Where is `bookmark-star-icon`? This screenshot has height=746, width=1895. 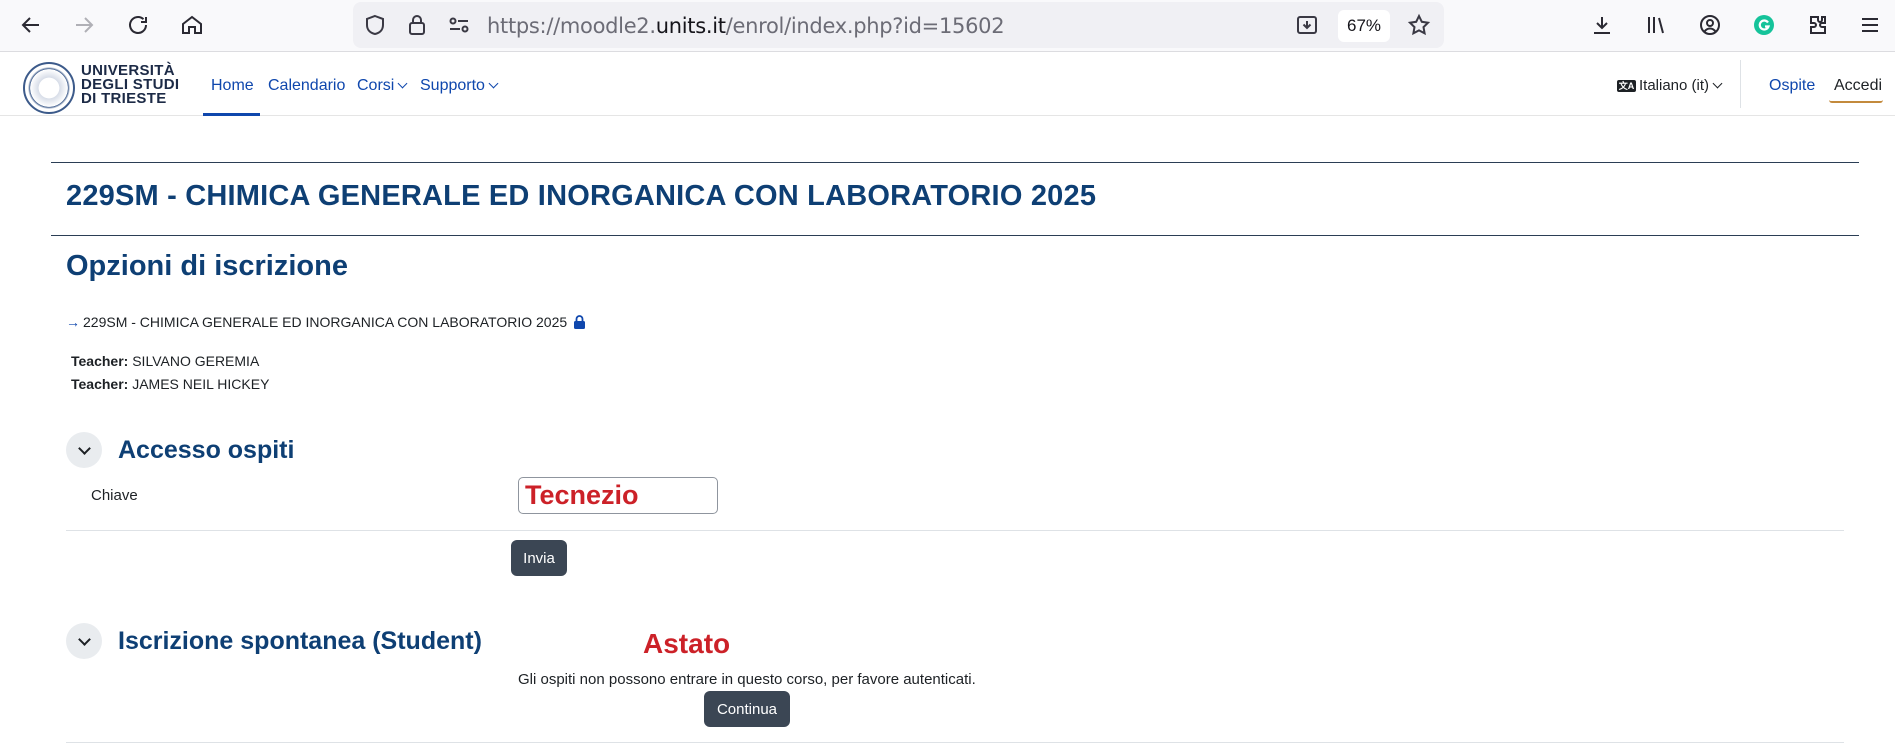
bookmark-star-icon is located at coordinates (1419, 25).